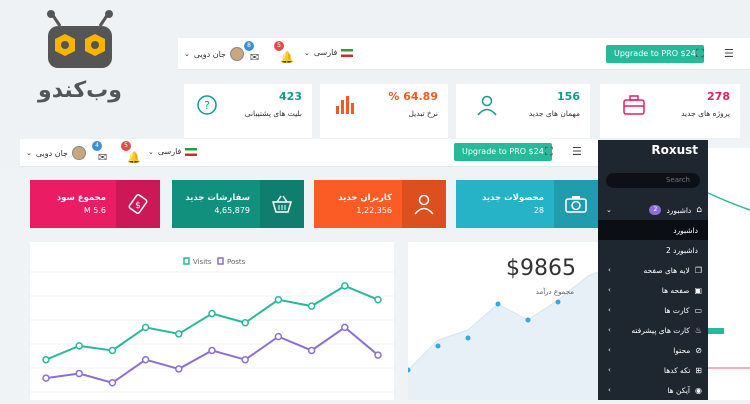 Image resolution: width=750 pixels, height=404 pixels. I want to click on front-mail-button: ✉ 4, so click(100, 153).